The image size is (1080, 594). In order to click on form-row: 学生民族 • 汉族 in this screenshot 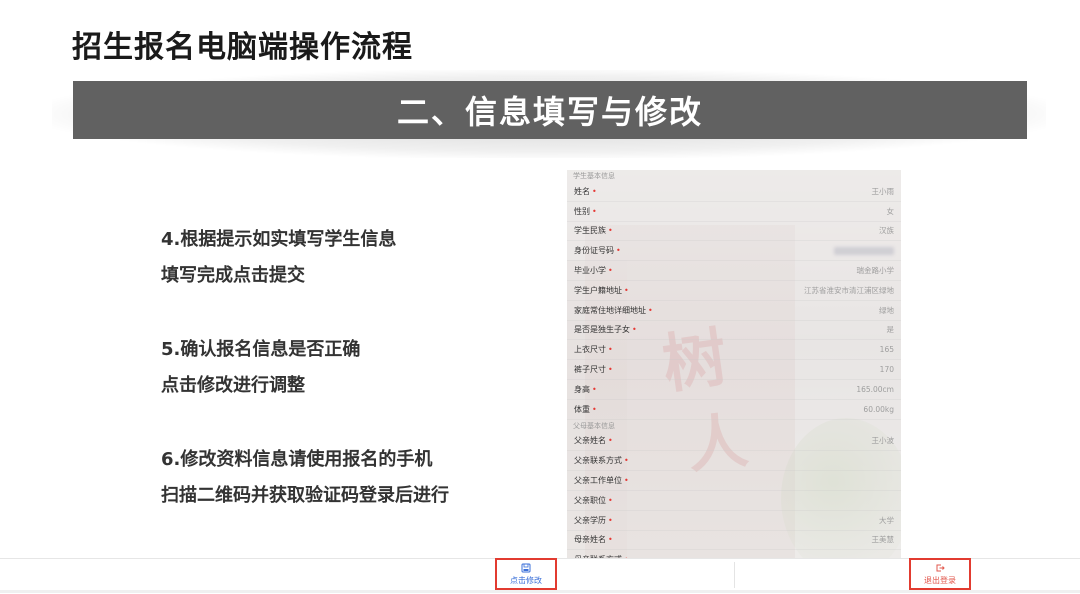, I will do `click(734, 232)`.